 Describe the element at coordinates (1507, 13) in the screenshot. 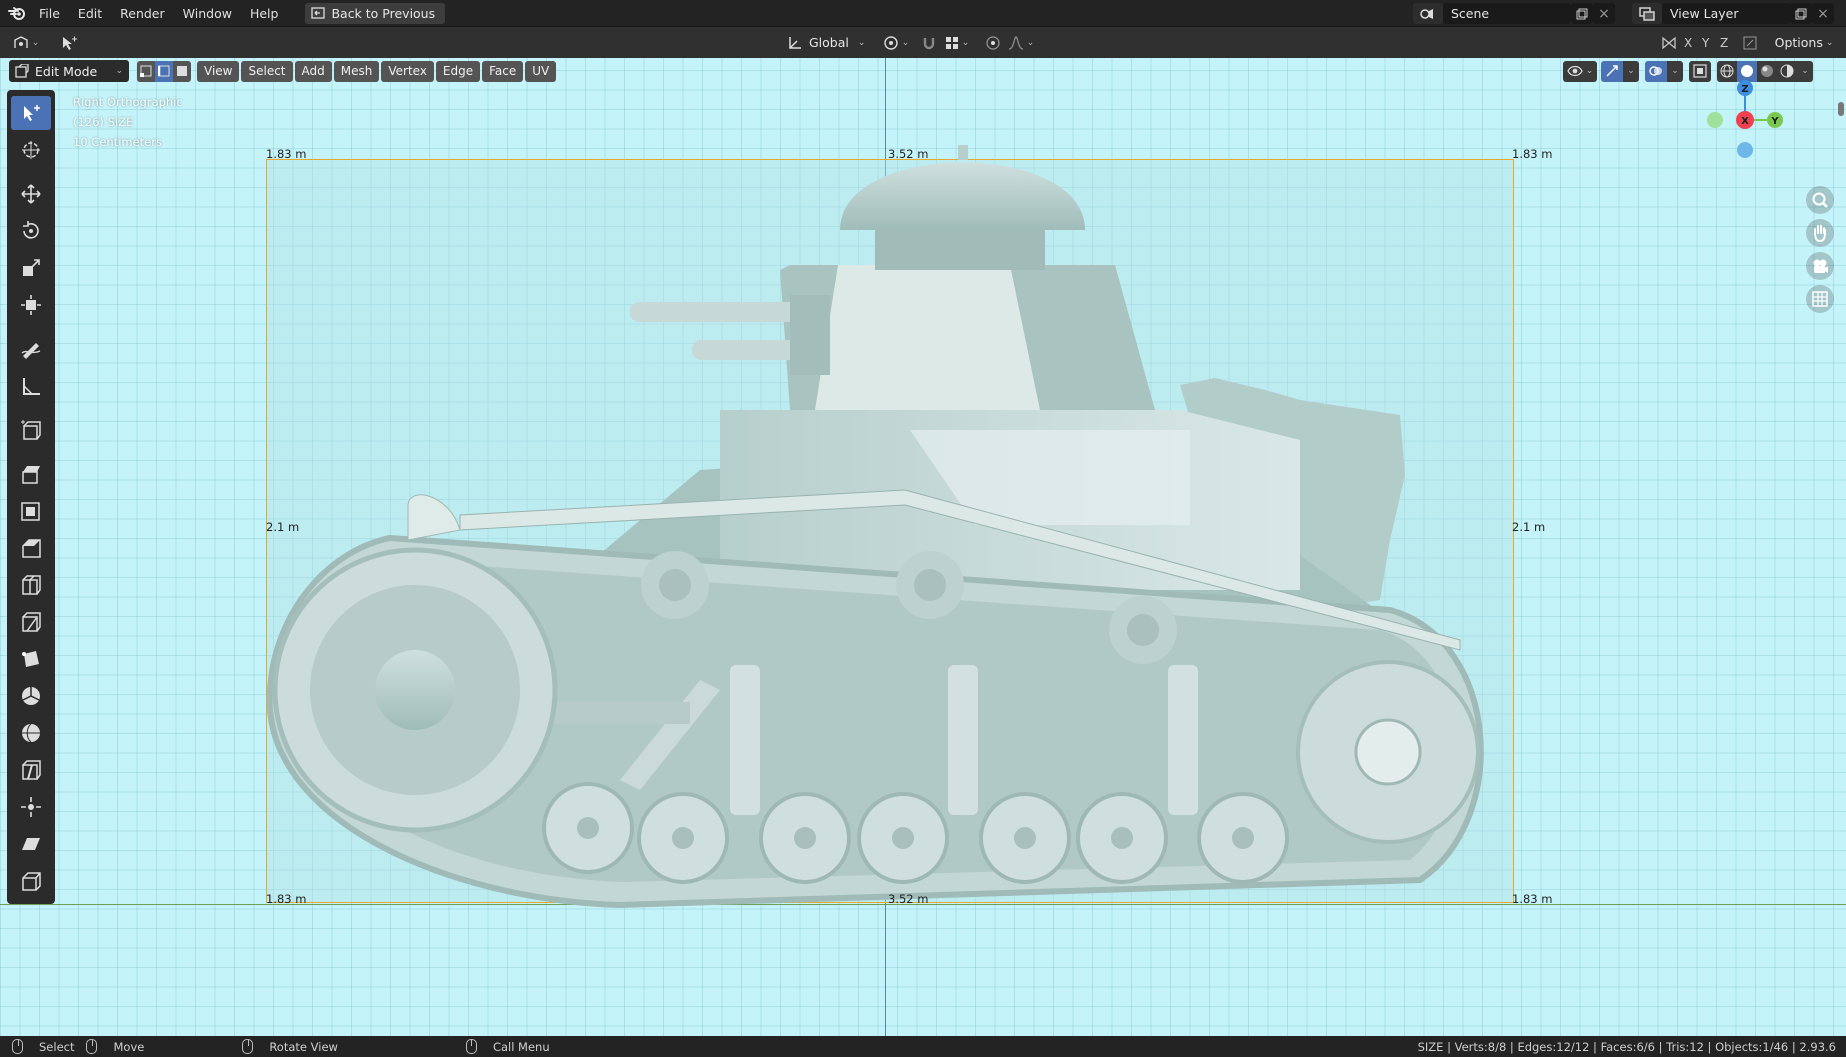

I see `scene-name-field: Scene` at that location.